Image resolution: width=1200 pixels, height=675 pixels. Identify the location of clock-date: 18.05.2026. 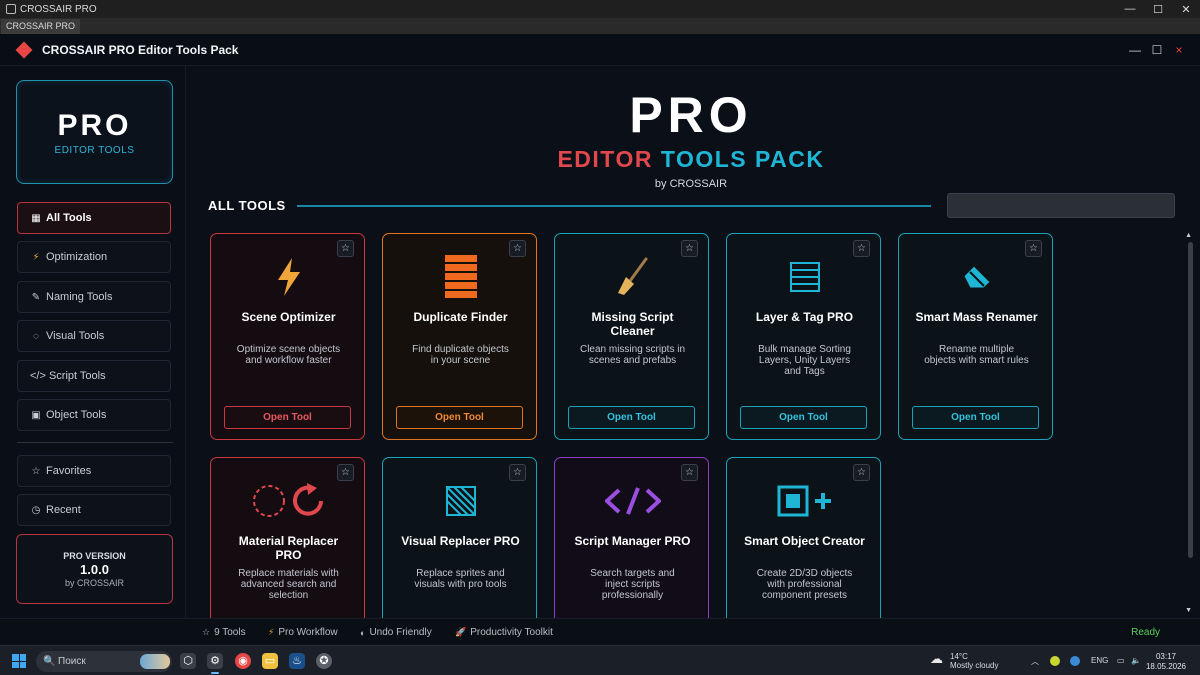
(1165, 666).